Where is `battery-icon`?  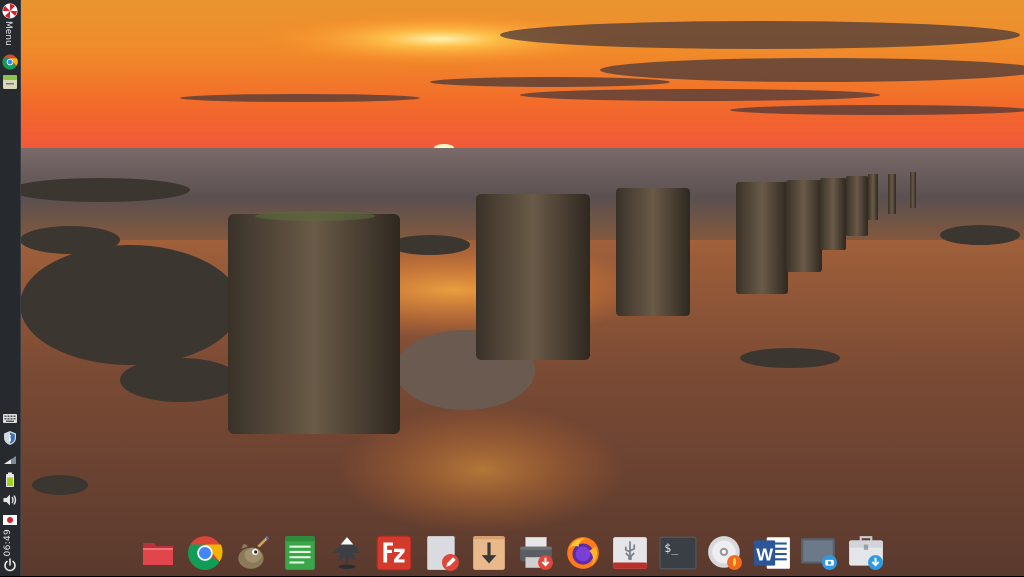 battery-icon is located at coordinates (10, 479).